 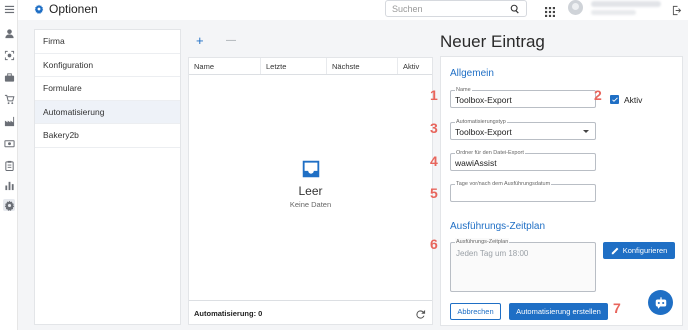 I want to click on add-button: +, so click(x=200, y=41).